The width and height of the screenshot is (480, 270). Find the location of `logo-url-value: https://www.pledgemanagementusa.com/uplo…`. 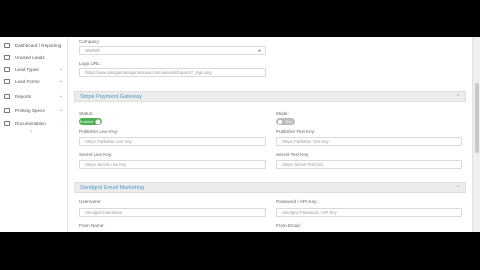

logo-url-value: https://www.pledgemanagementusa.com/uplo… is located at coordinates (148, 72).